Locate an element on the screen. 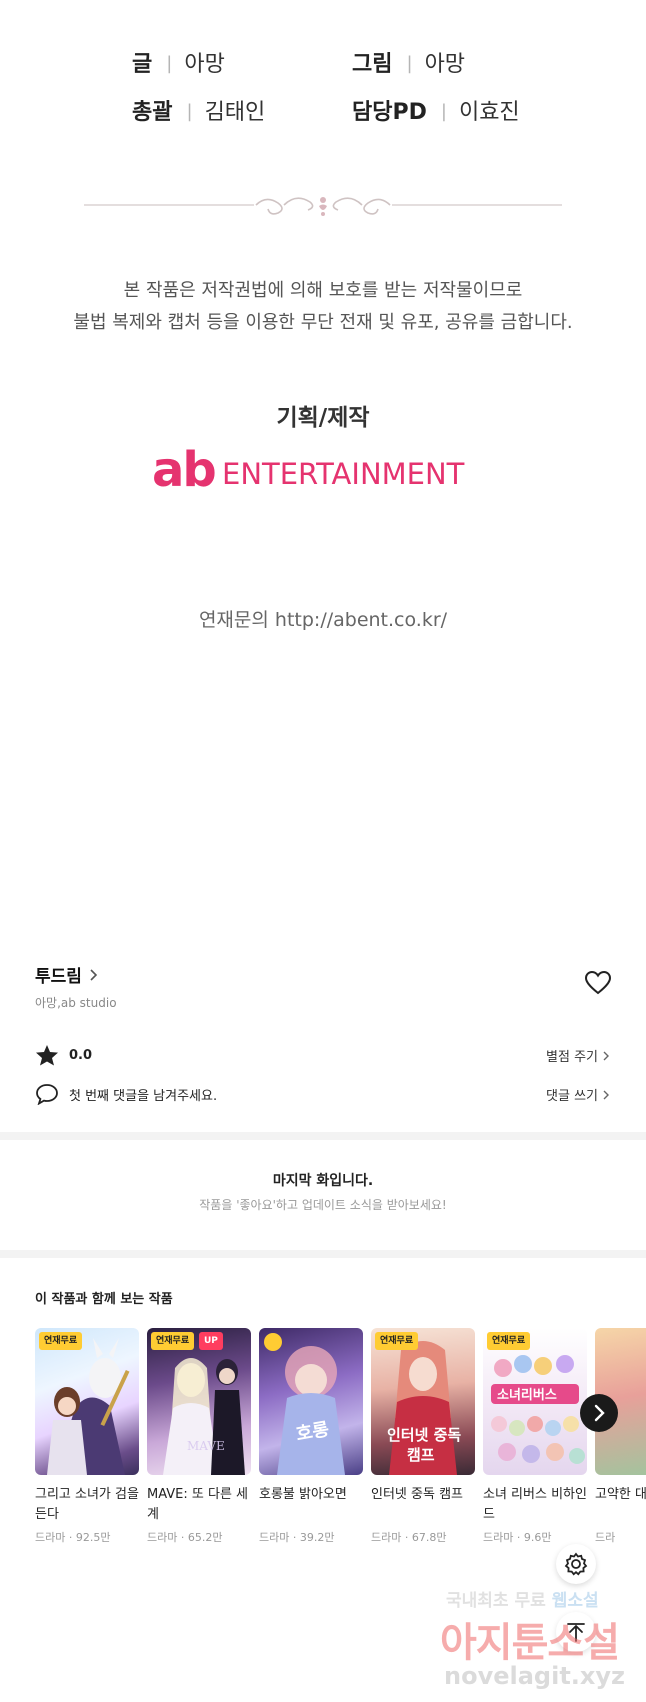 The image size is (646, 1702). svg-text: 인터넷 중독 is located at coordinates (424, 1435).